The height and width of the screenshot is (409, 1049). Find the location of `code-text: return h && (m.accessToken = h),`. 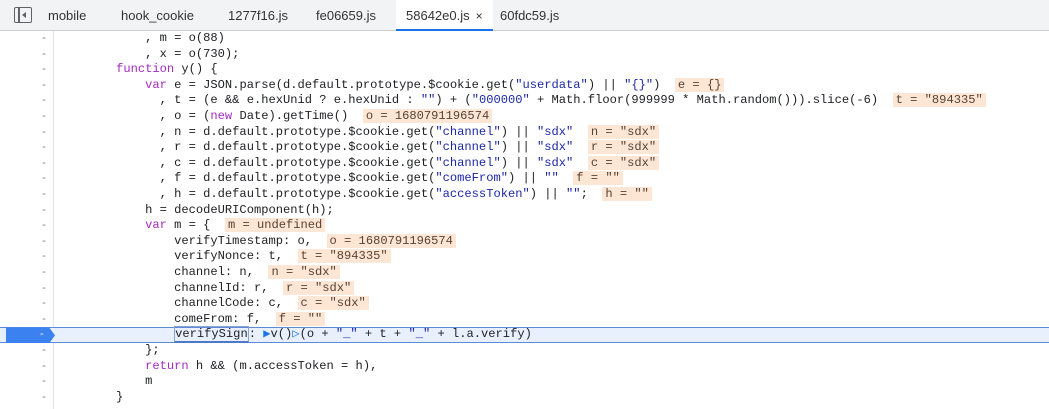

code-text: return h && (m.accessToken = h), is located at coordinates (217, 367).